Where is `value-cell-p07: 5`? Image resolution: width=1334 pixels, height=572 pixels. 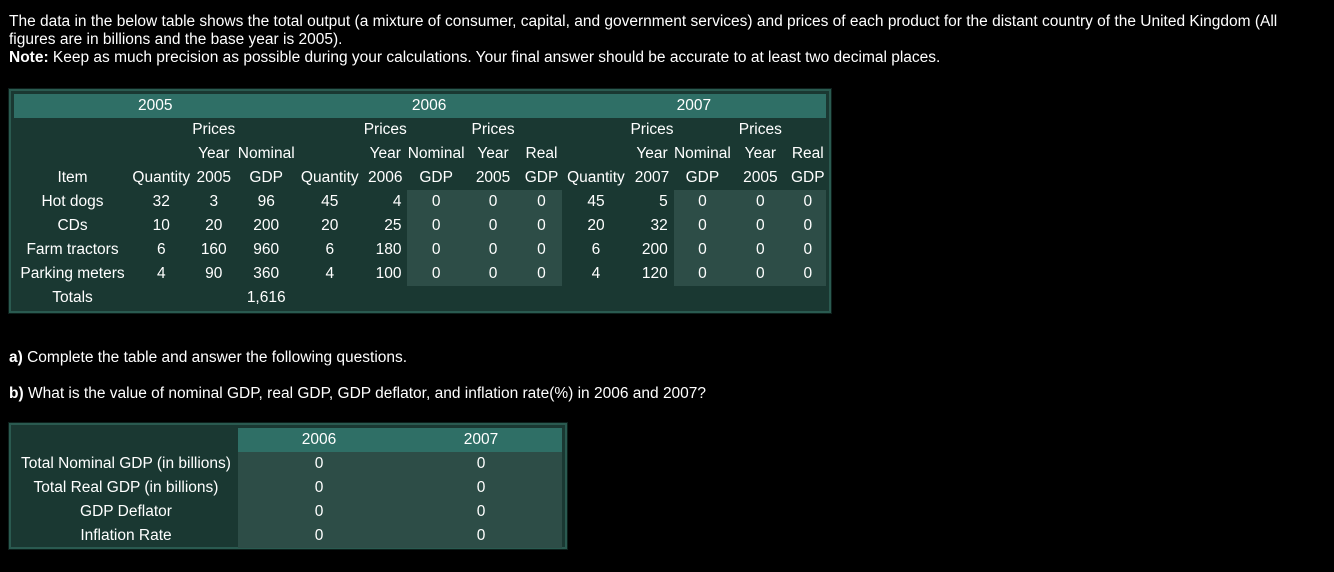 value-cell-p07: 5 is located at coordinates (663, 201).